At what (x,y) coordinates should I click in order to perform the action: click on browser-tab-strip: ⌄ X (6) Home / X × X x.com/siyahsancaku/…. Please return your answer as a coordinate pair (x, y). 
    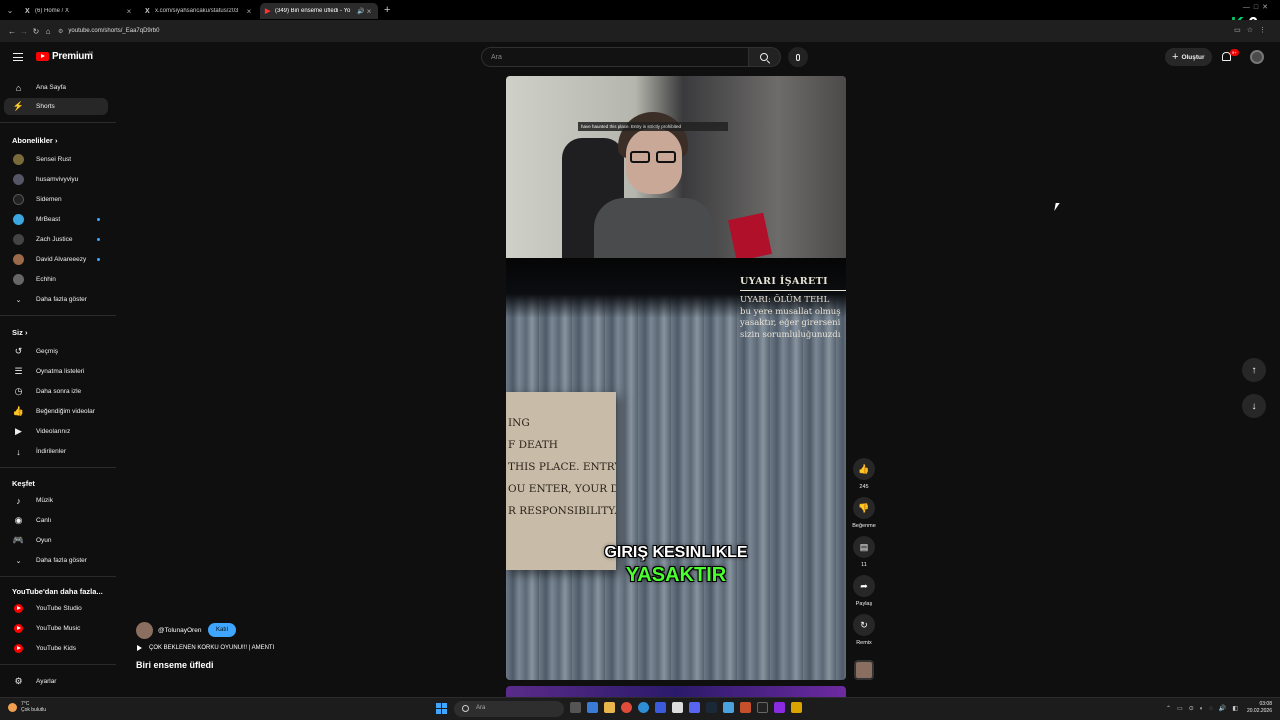
    Looking at the image, I should click on (640, 10).